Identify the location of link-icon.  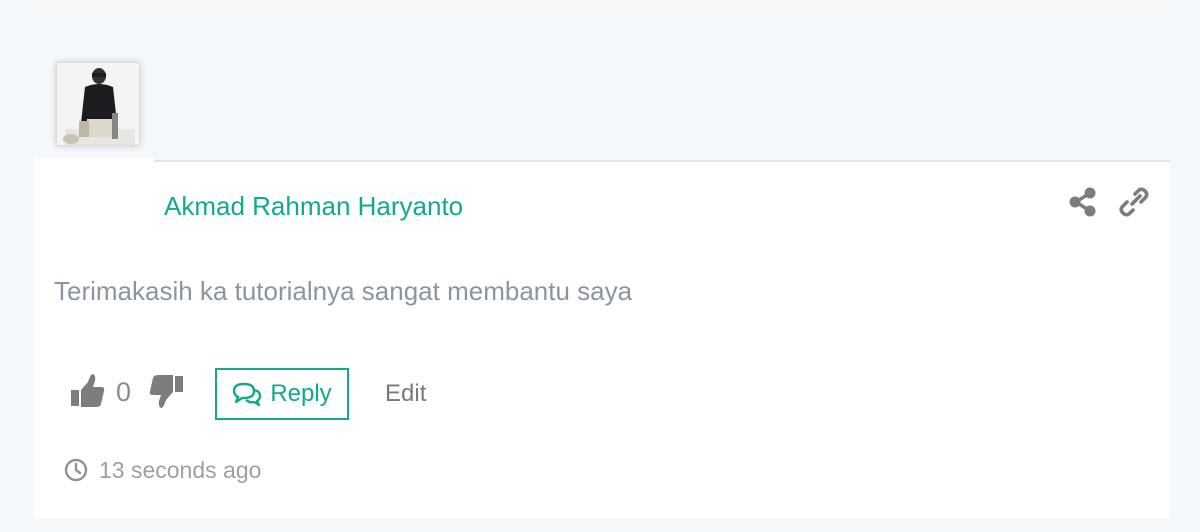
(1134, 202).